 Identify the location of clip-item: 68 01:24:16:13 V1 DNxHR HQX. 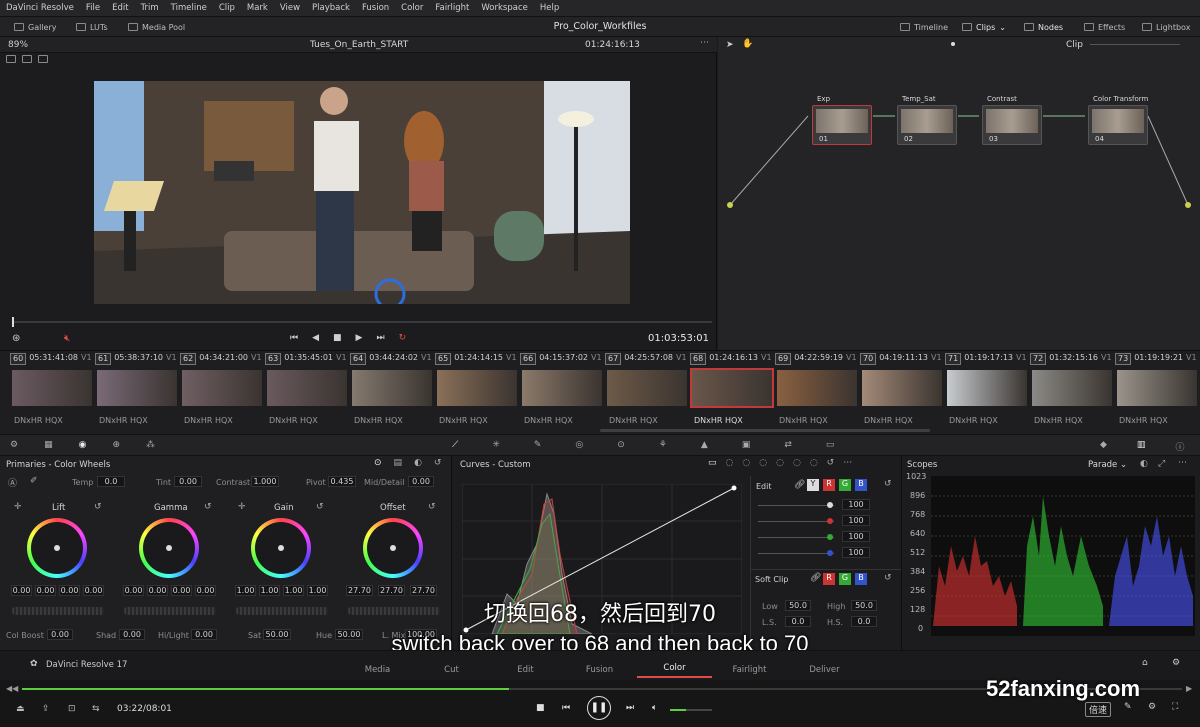
(732, 393).